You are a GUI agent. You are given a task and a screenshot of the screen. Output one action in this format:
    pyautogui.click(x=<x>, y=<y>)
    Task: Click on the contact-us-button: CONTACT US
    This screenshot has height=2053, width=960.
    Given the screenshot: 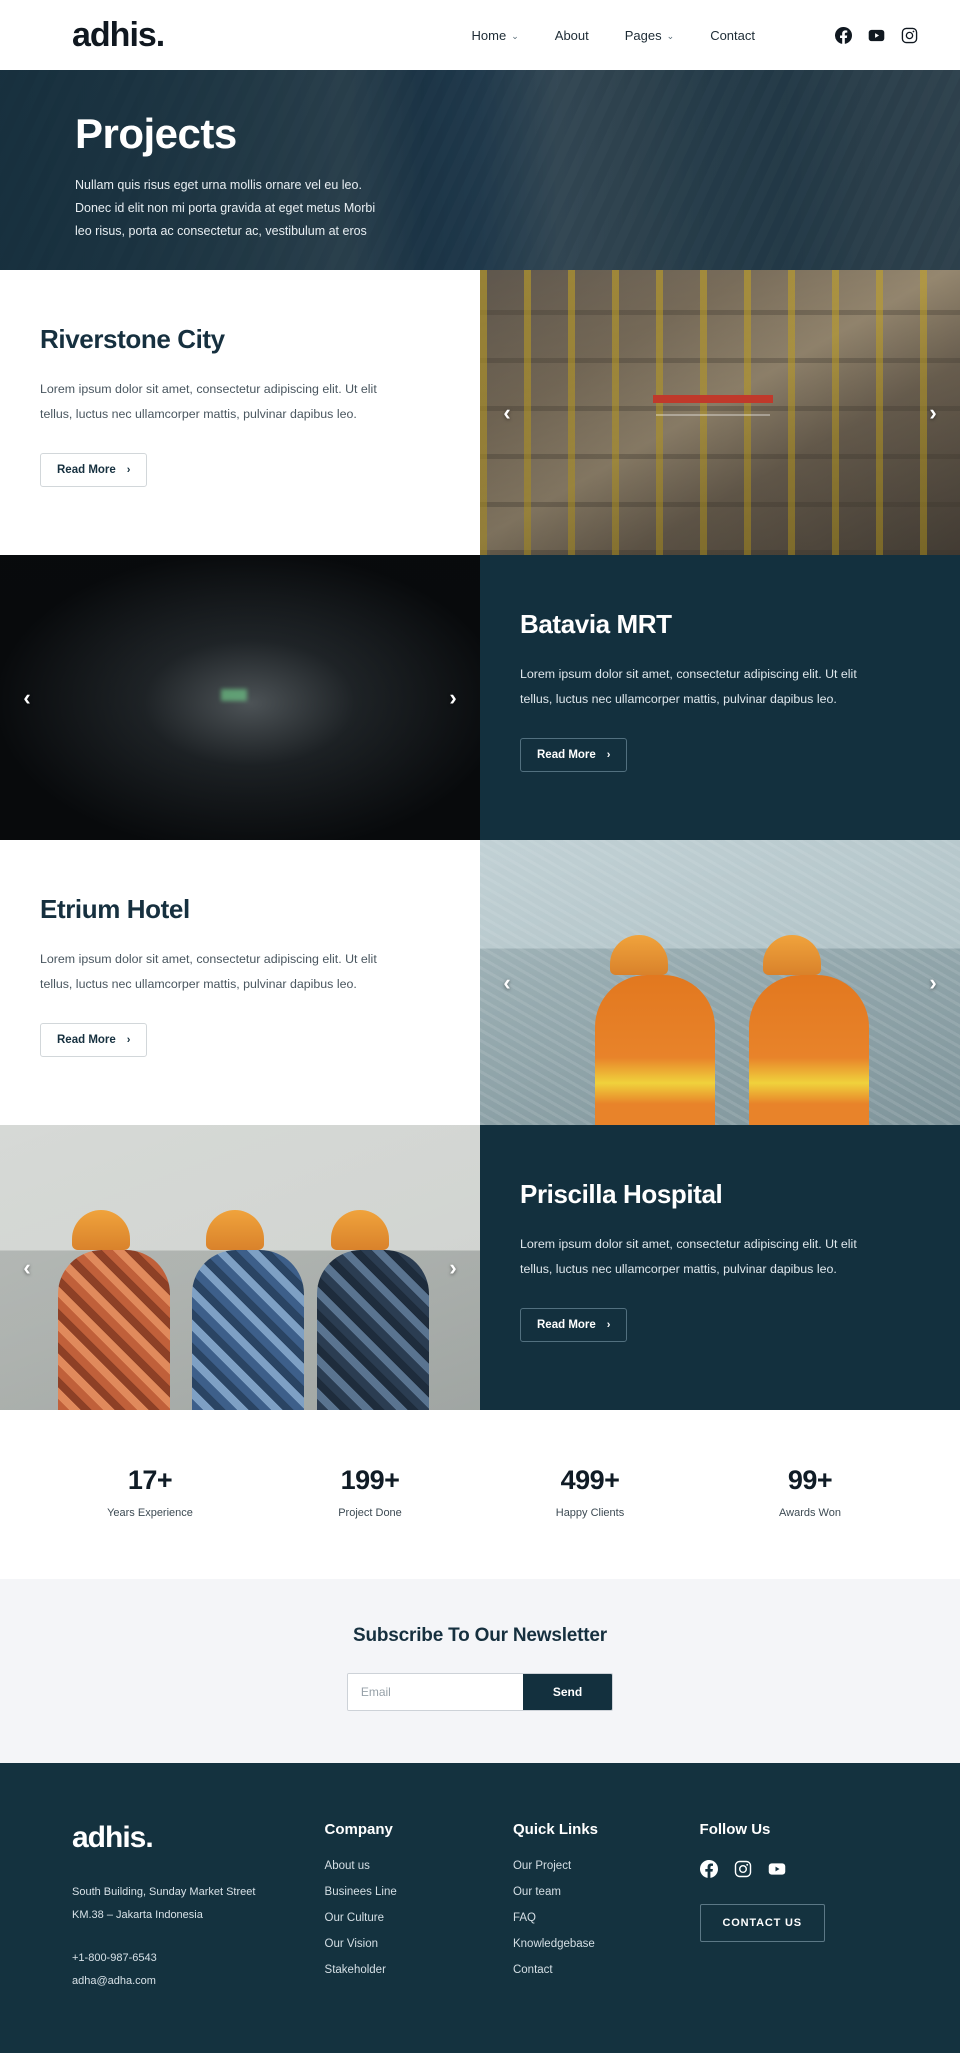 What is the action you would take?
    pyautogui.click(x=762, y=1923)
    